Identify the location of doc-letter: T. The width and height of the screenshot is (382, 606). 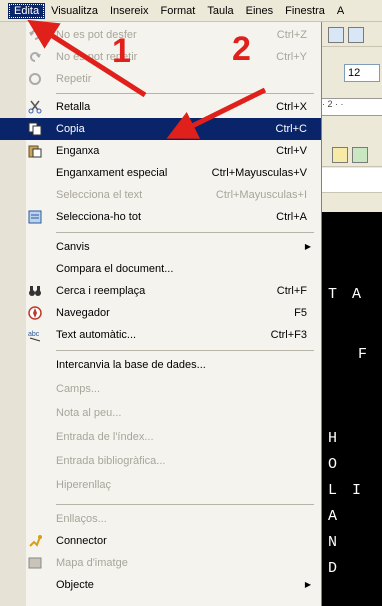
(333, 294).